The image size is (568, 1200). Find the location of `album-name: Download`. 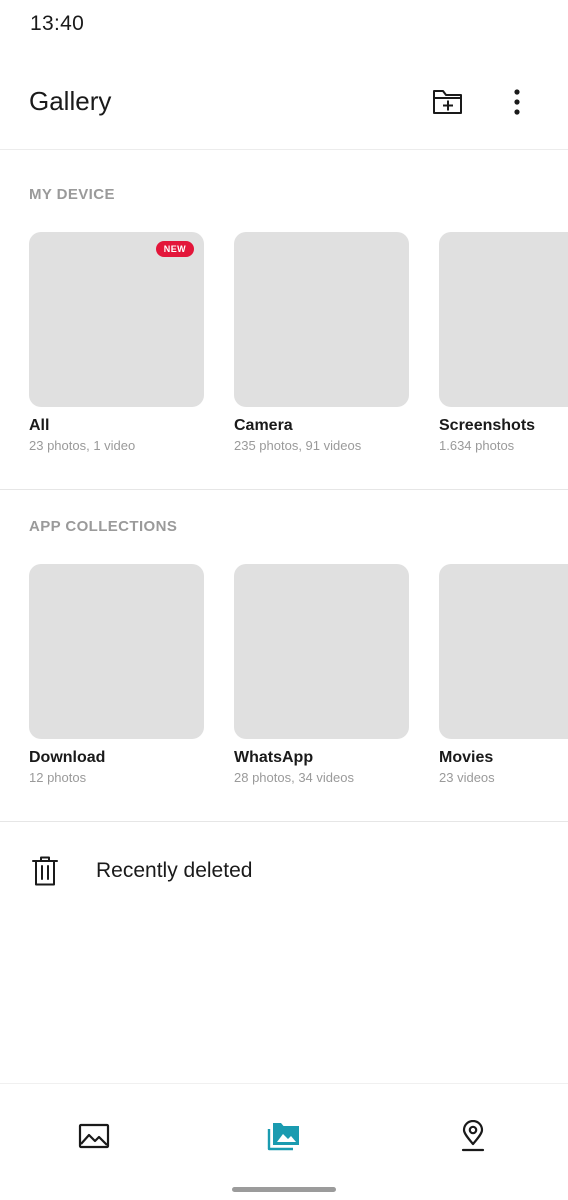

album-name: Download is located at coordinates (67, 757).